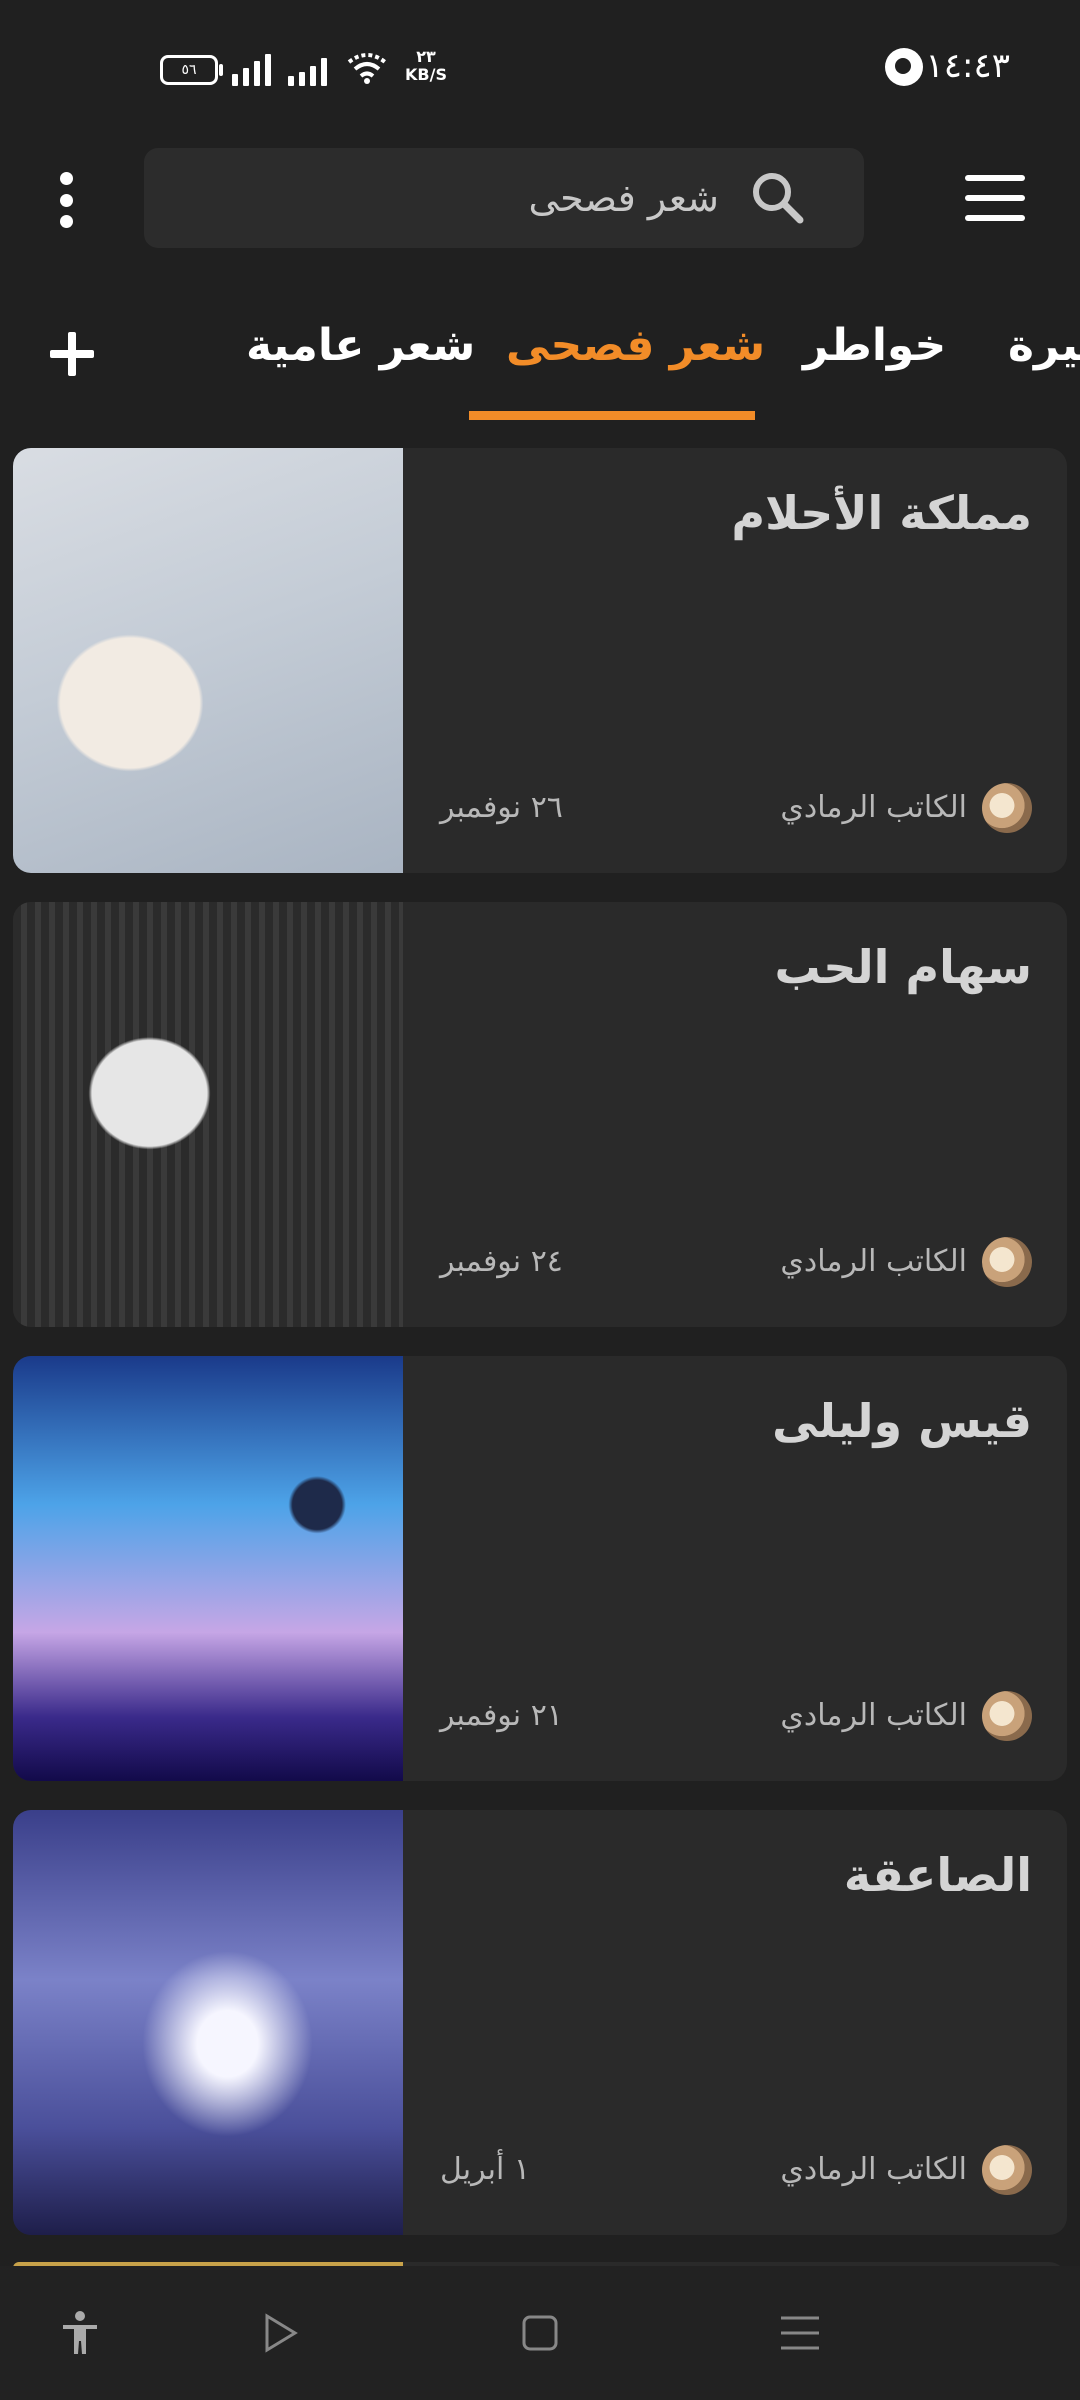 The width and height of the screenshot is (1080, 2400). What do you see at coordinates (800, 2333) in the screenshot?
I see `recents-icon` at bounding box center [800, 2333].